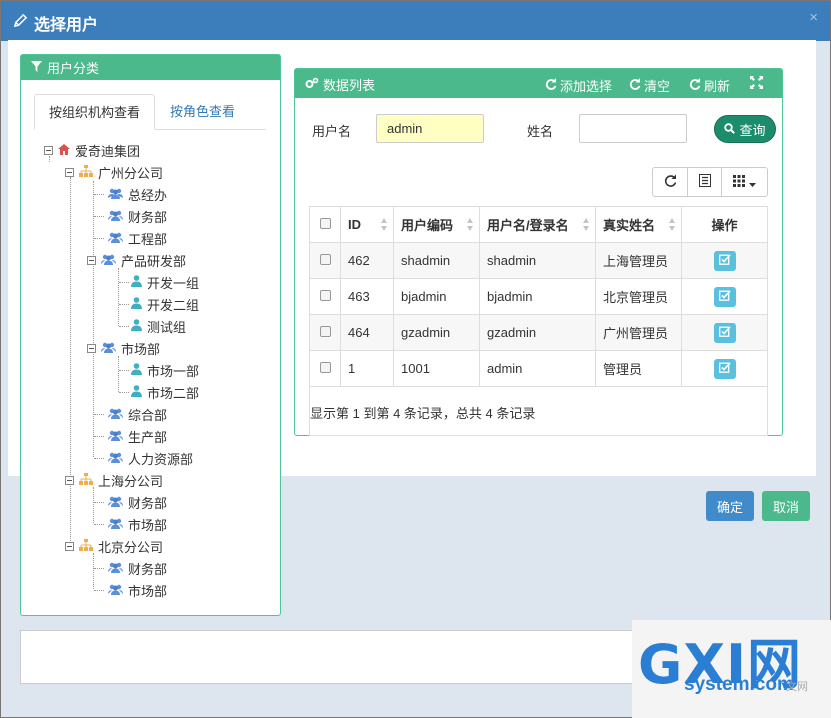  What do you see at coordinates (436, 296) in the screenshot?
I see `code-cell: bjadmin` at bounding box center [436, 296].